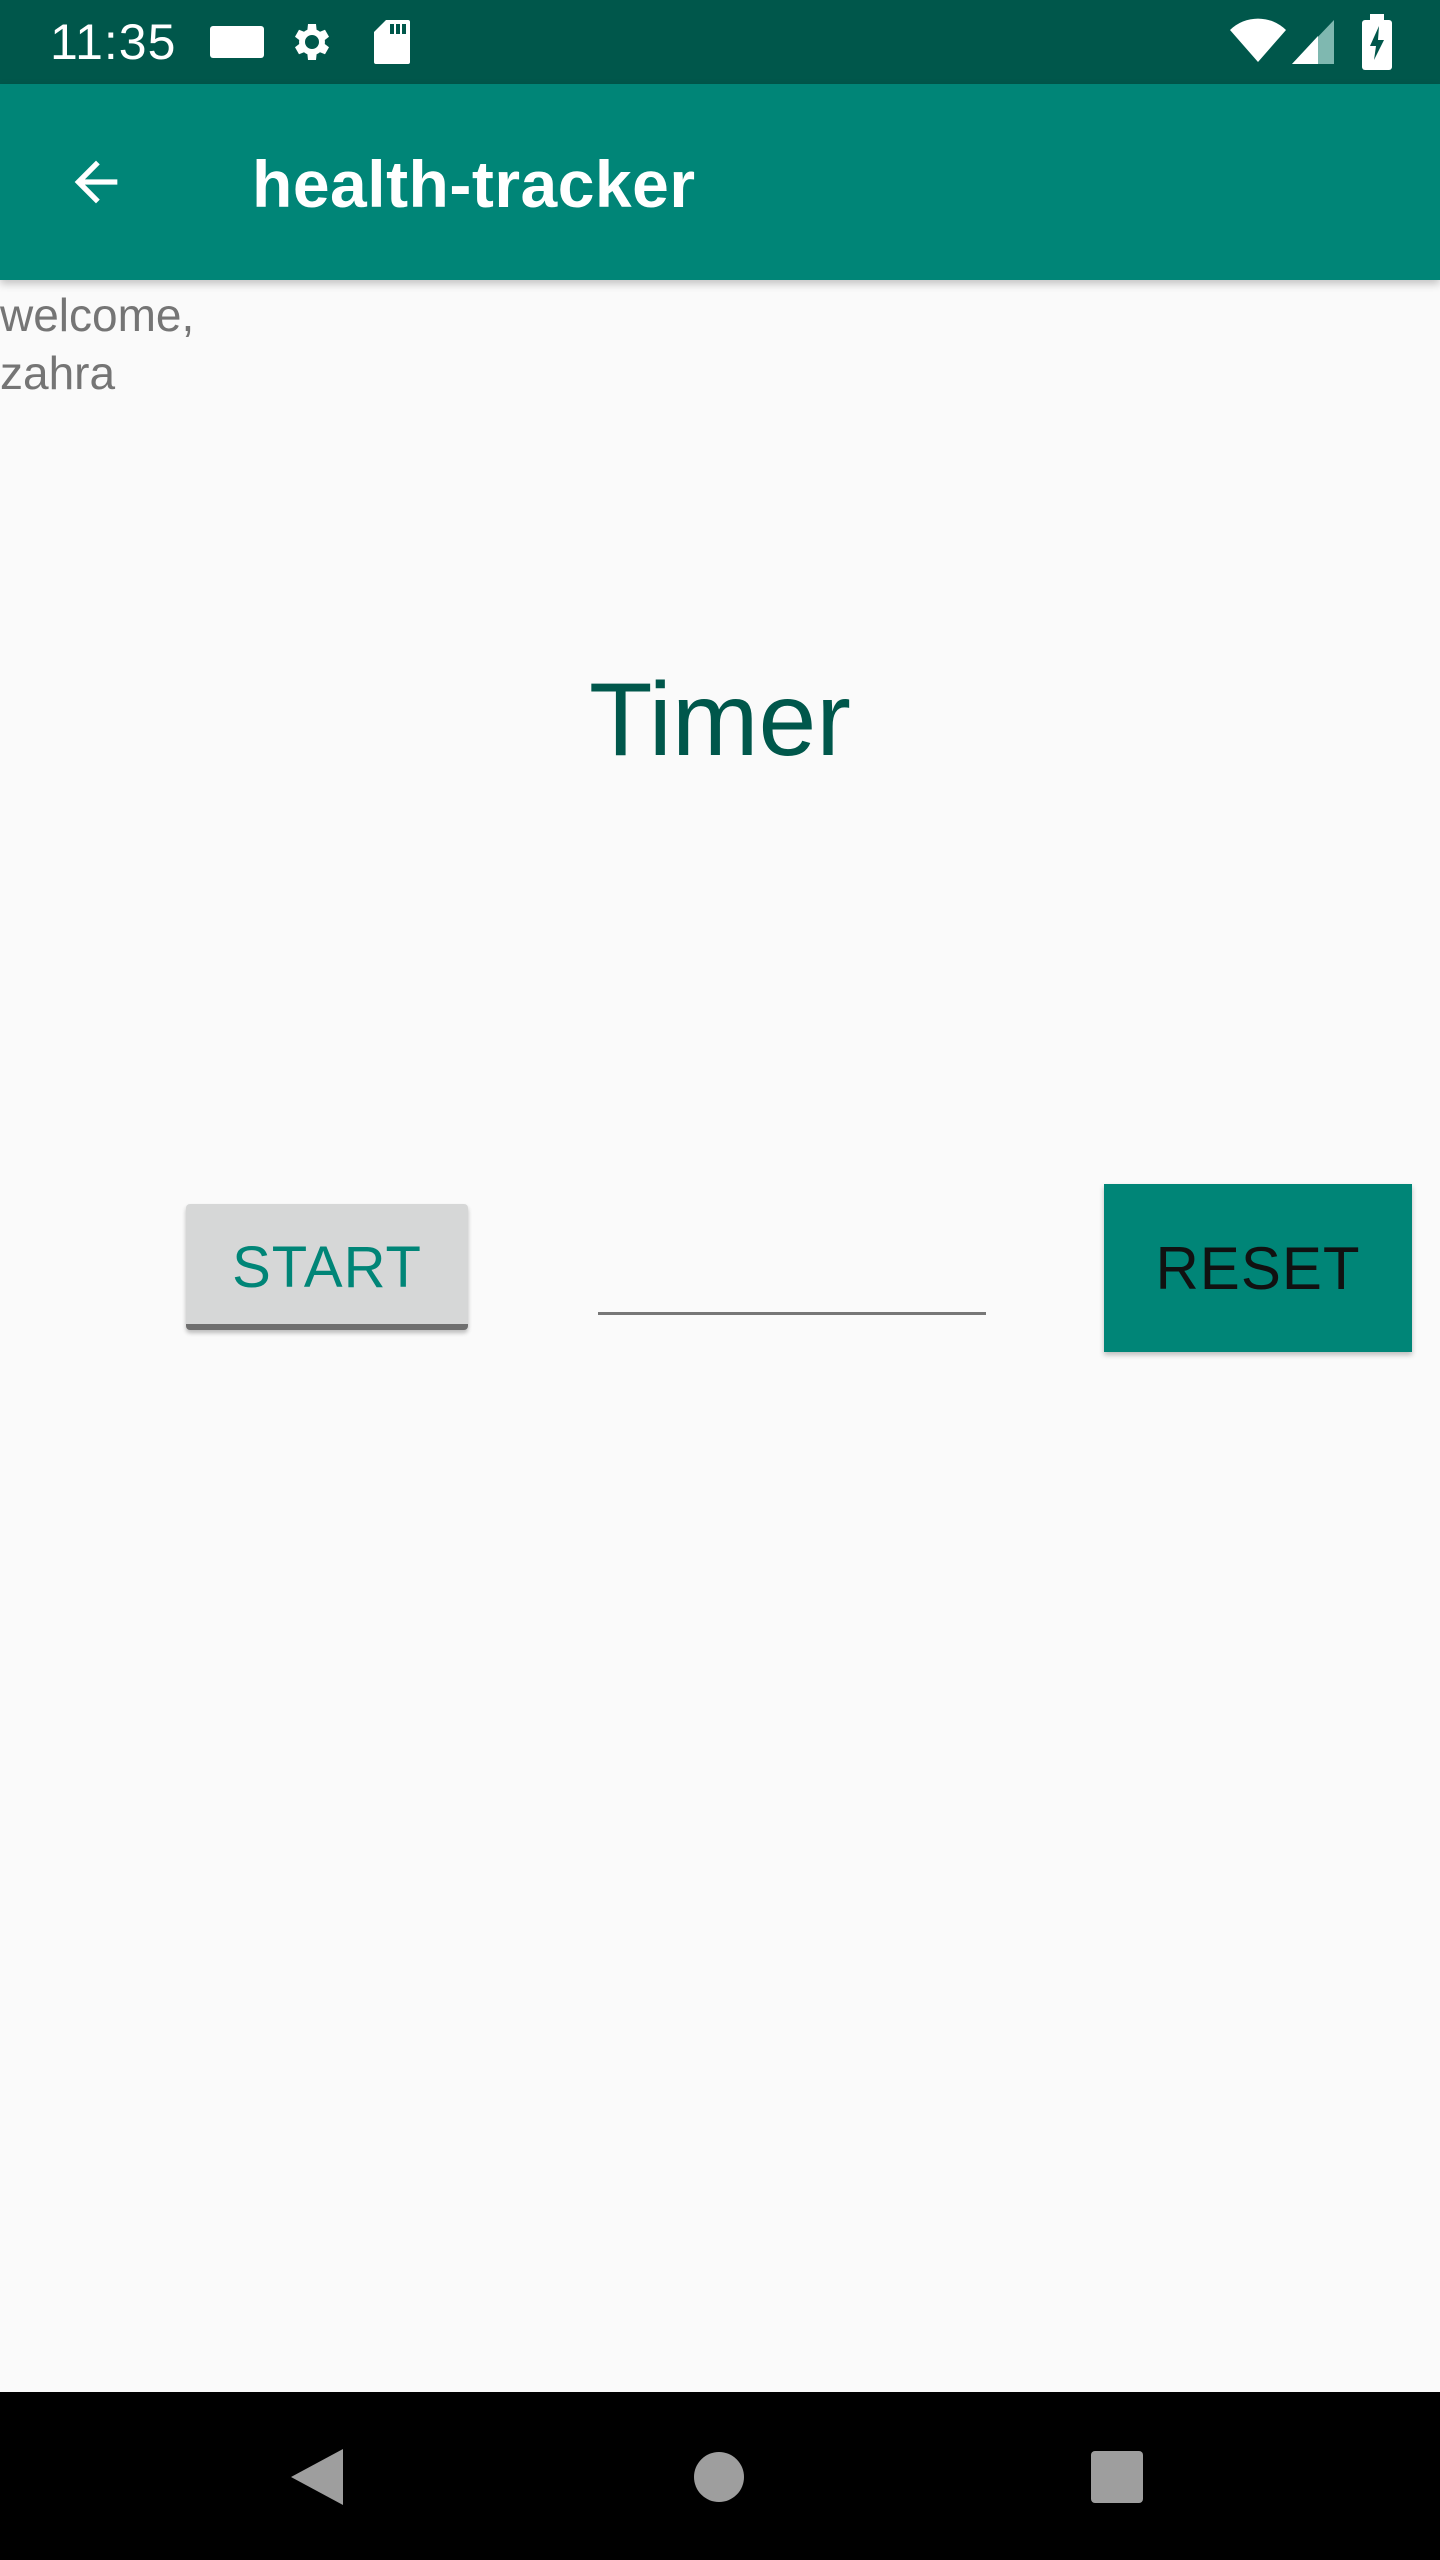 The width and height of the screenshot is (1440, 2560). What do you see at coordinates (1377, 44) in the screenshot?
I see `battery-charging-icon` at bounding box center [1377, 44].